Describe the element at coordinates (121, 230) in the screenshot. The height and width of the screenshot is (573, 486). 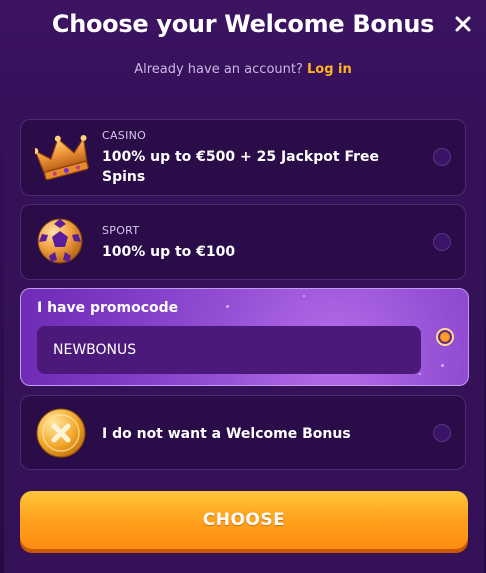
I see `option-category: SPORT` at that location.